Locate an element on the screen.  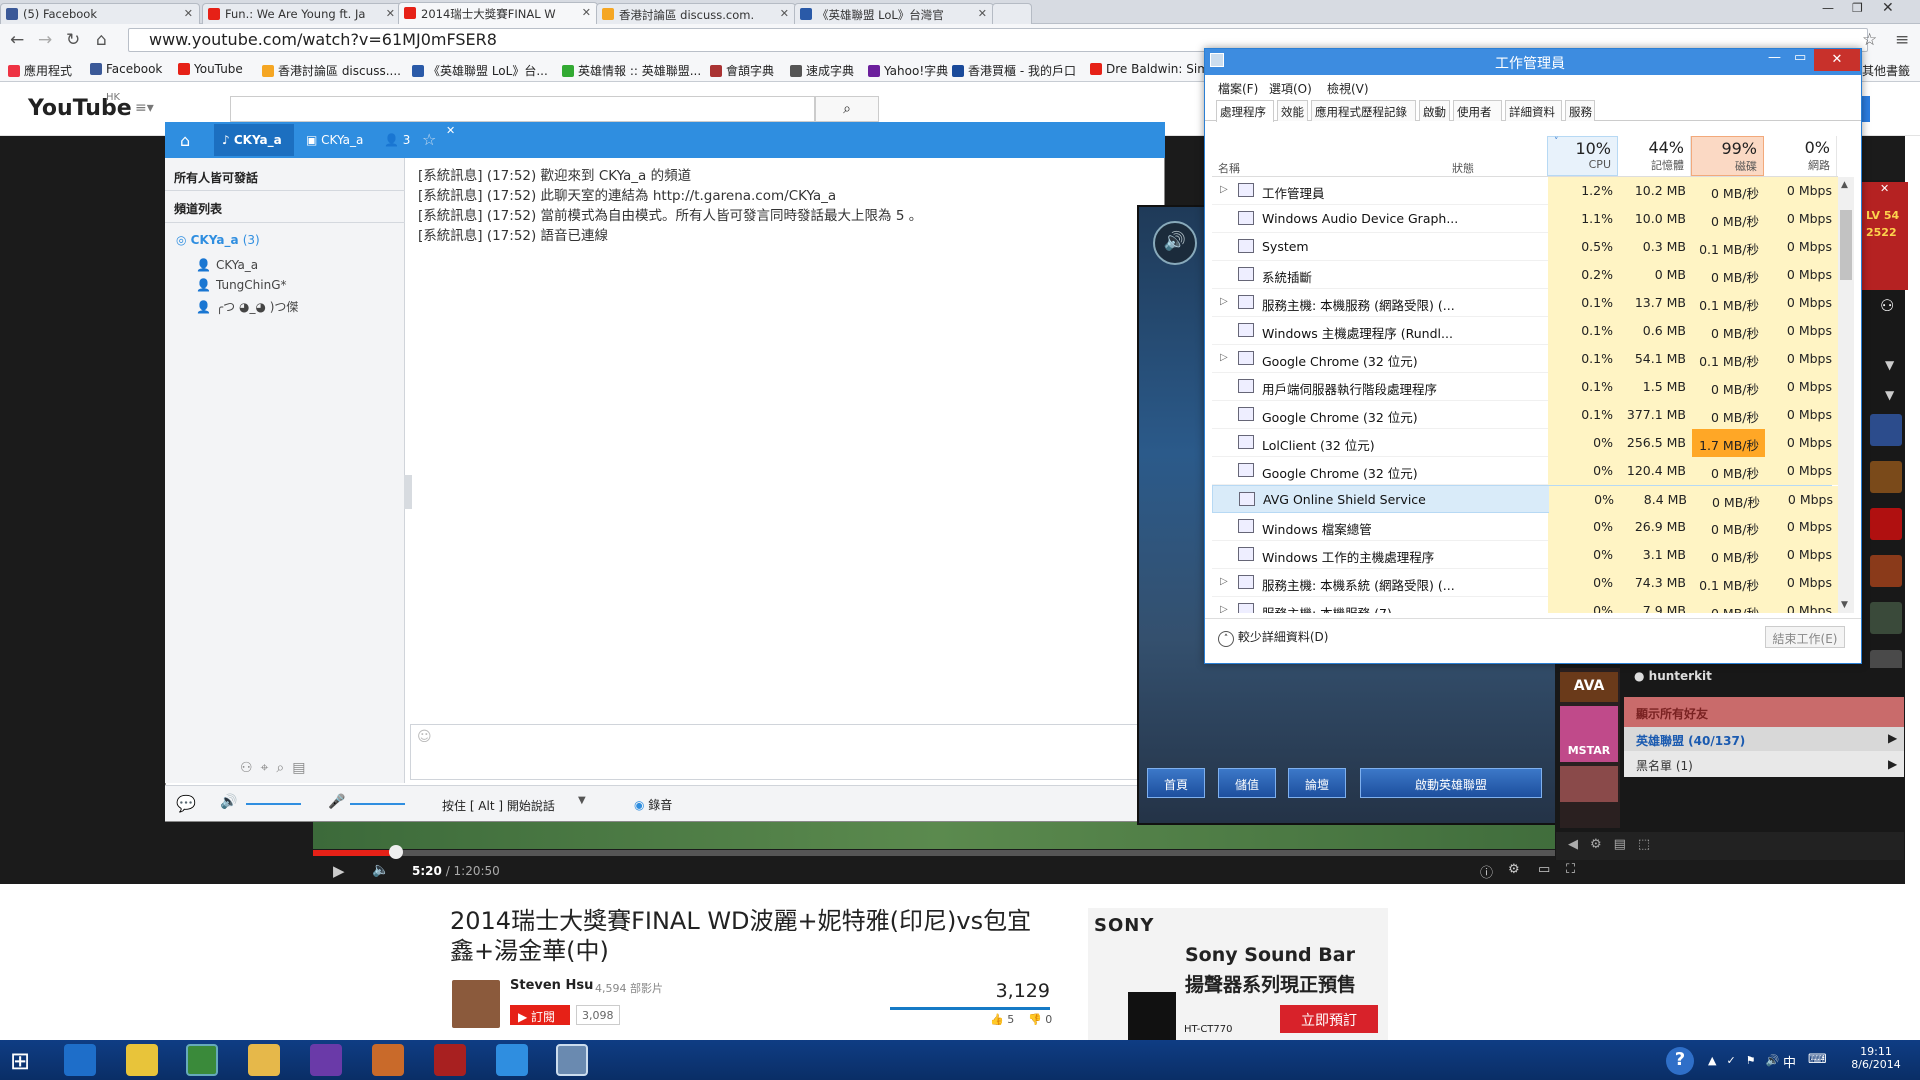
browser-tab: Fun.: We Are Young ft. Ja ✕ is located at coordinates (302, 13).